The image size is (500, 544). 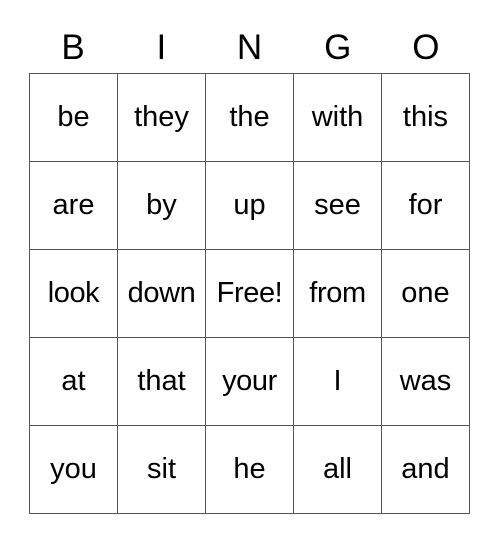 I want to click on bingo-cell-label: see, so click(x=337, y=205).